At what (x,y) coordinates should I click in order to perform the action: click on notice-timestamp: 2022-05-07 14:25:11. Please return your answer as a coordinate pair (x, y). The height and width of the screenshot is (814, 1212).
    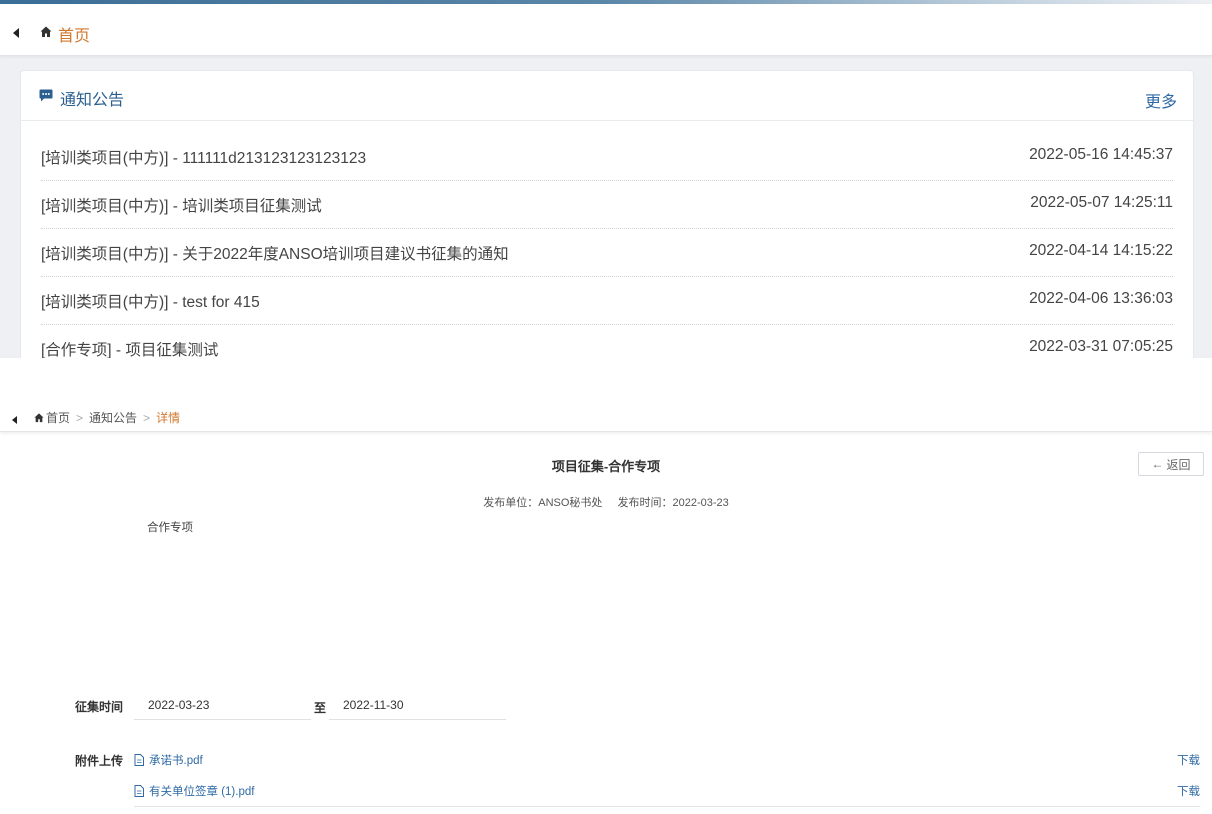
    Looking at the image, I should click on (1101, 202).